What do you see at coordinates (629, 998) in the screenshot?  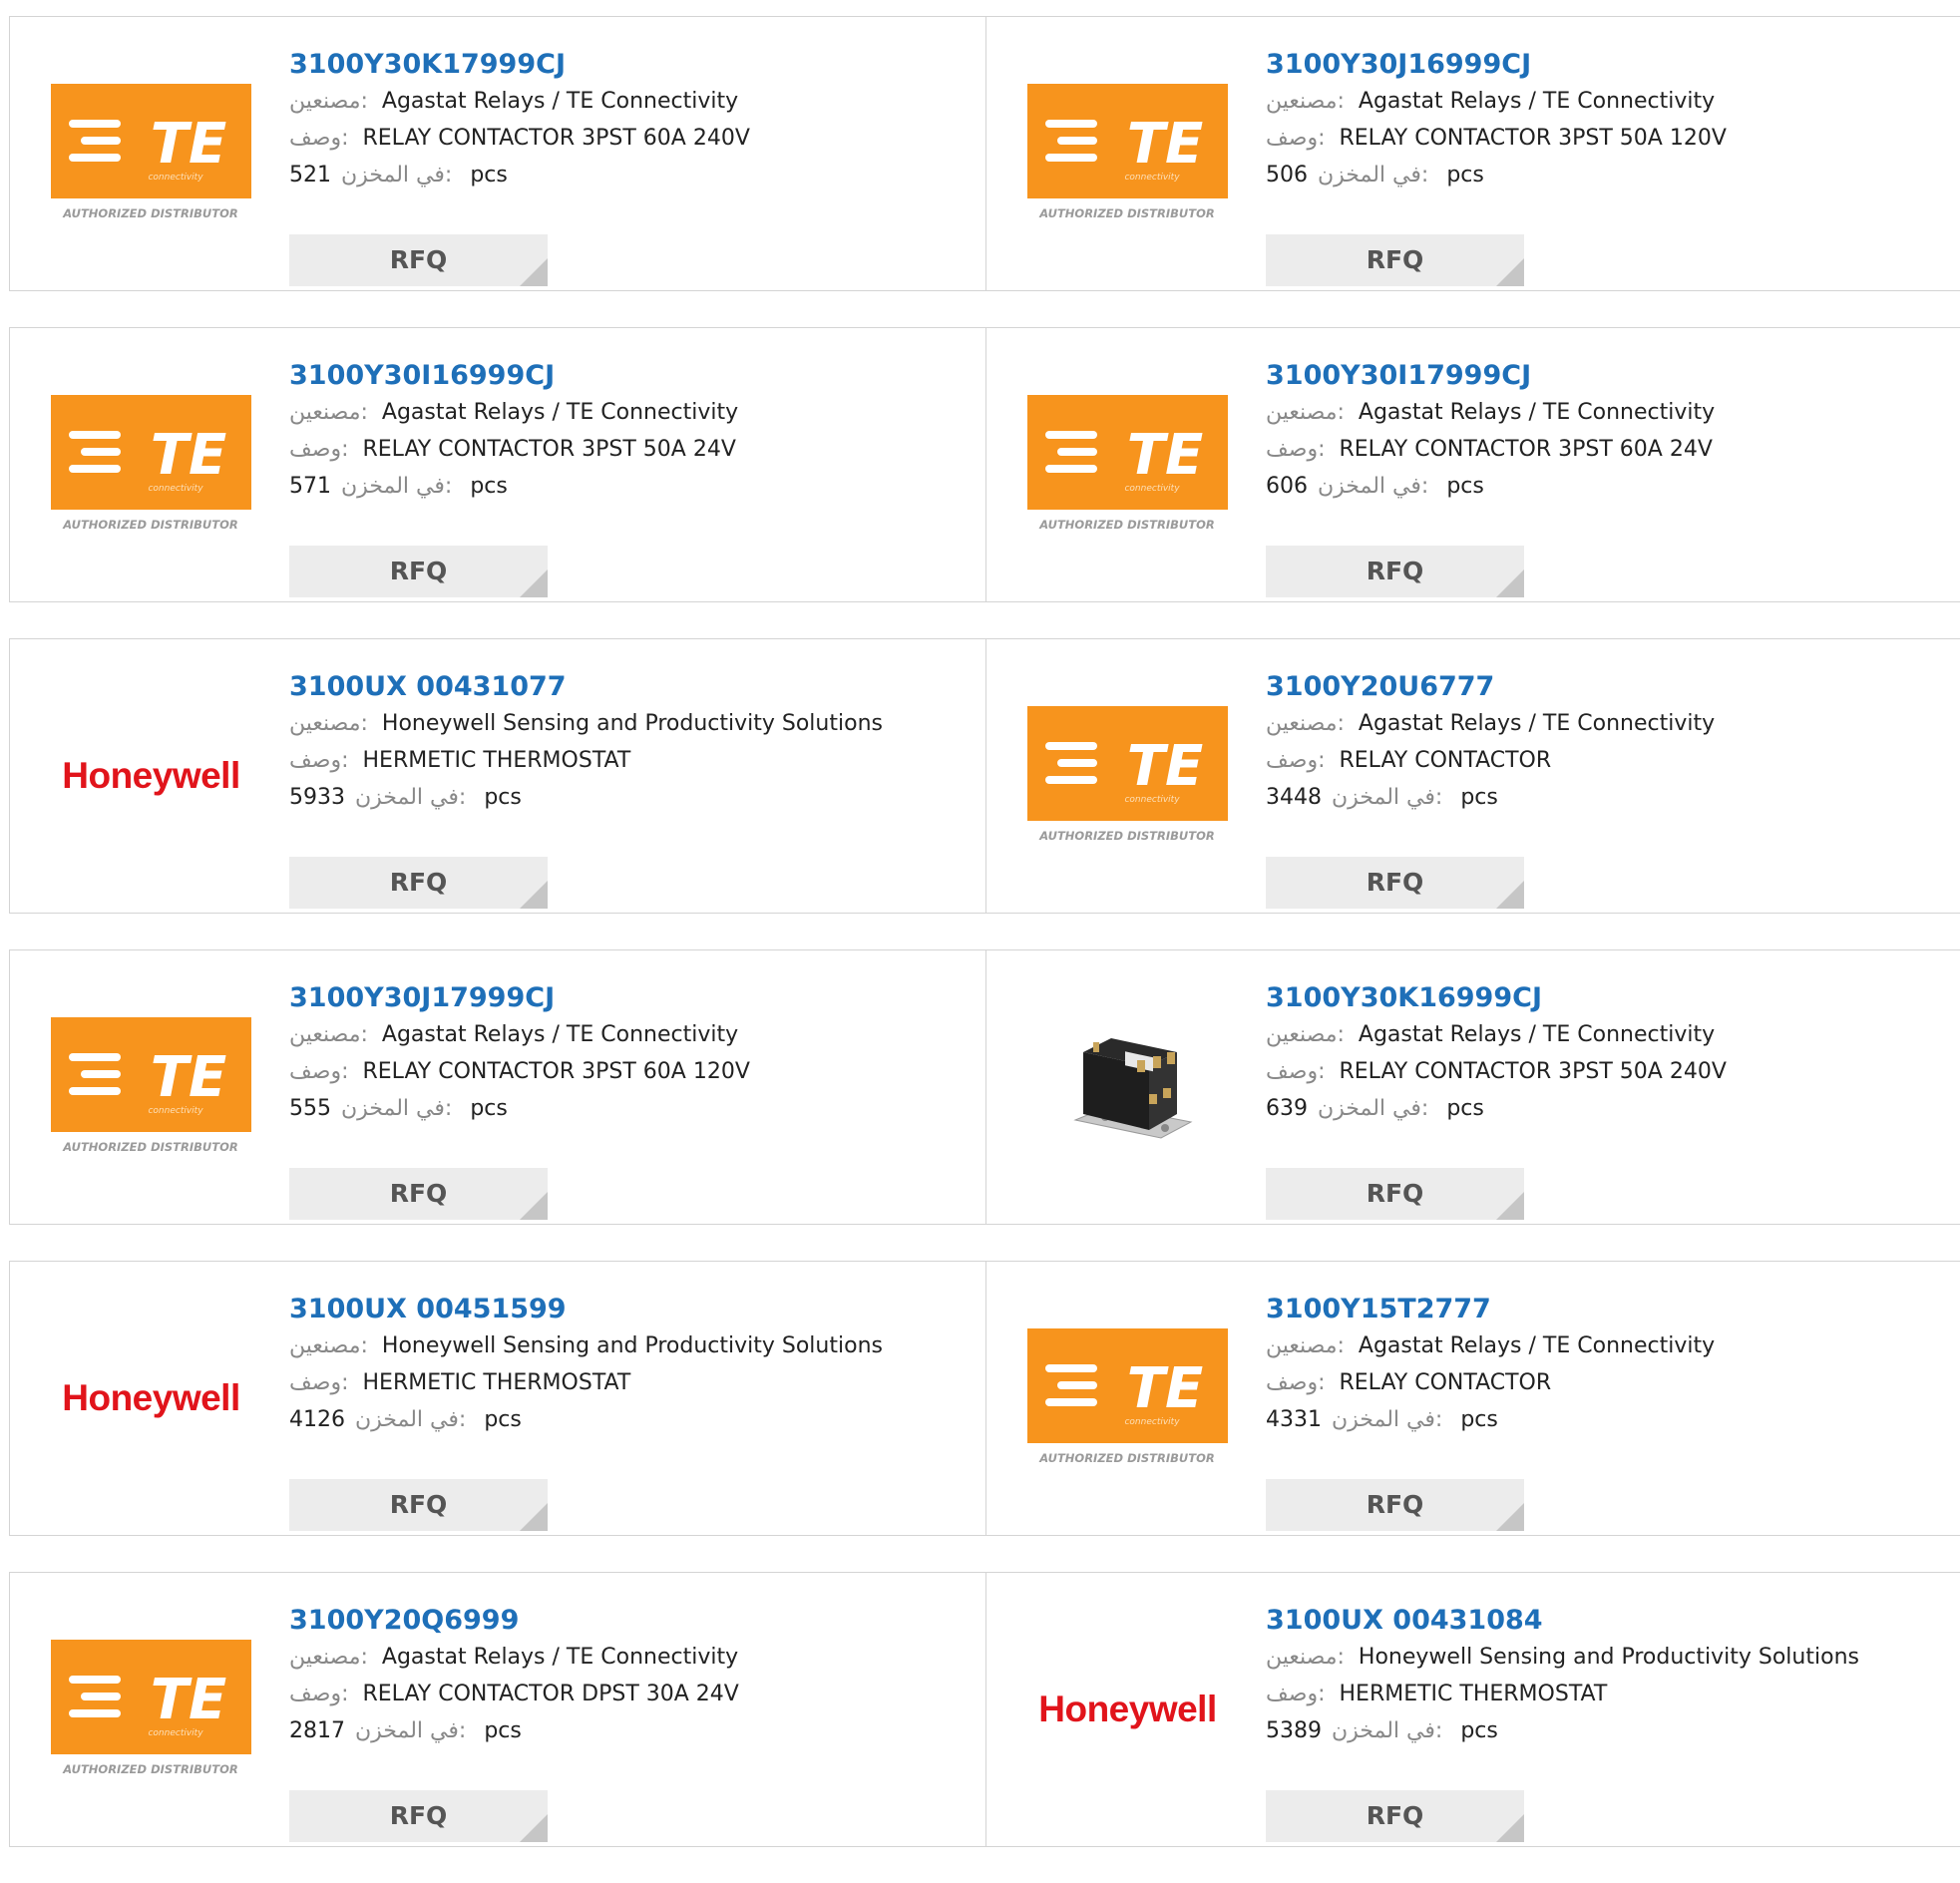 I see `part-number-link: 3100Y30J17999CJ` at bounding box center [629, 998].